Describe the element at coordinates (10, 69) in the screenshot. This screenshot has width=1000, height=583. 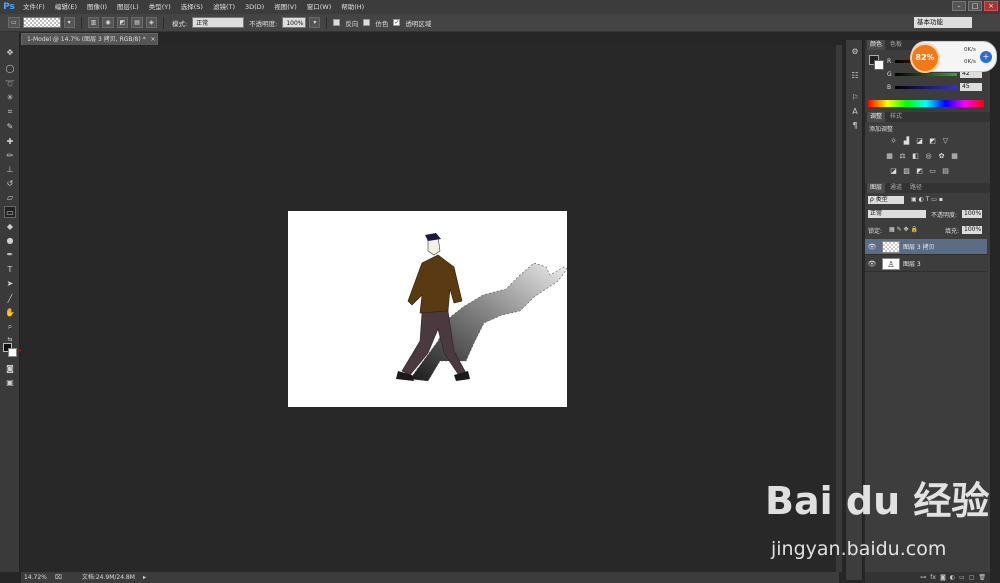
I see `ellipse-marquee-icon: ◯` at that location.